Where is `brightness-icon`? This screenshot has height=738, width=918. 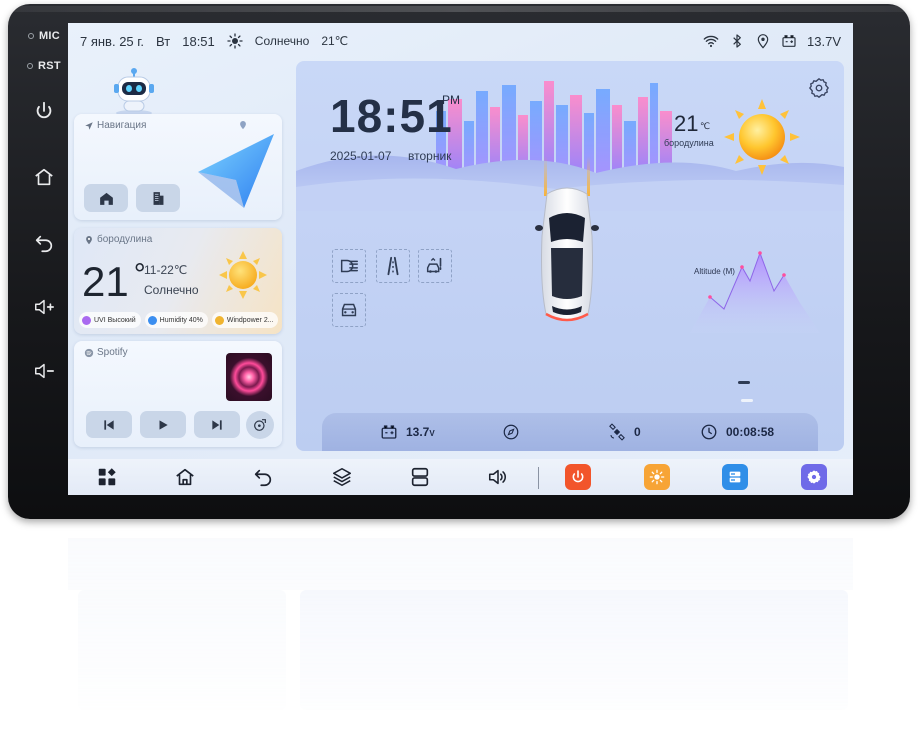
brightness-icon is located at coordinates (657, 477).